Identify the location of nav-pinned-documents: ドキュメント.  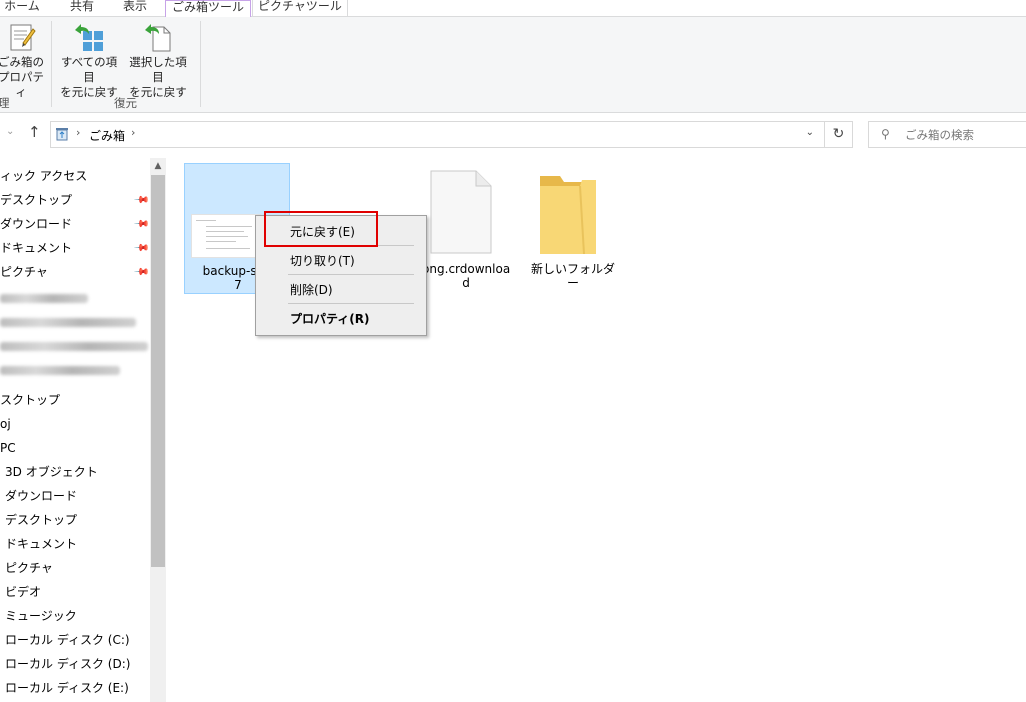
(36, 248).